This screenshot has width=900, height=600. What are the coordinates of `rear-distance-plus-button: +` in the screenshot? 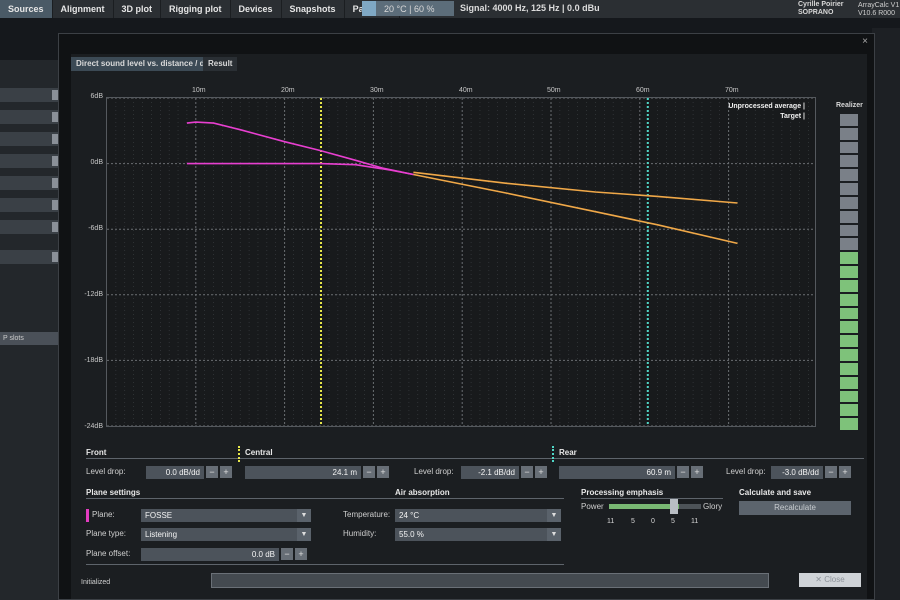 It's located at (697, 472).